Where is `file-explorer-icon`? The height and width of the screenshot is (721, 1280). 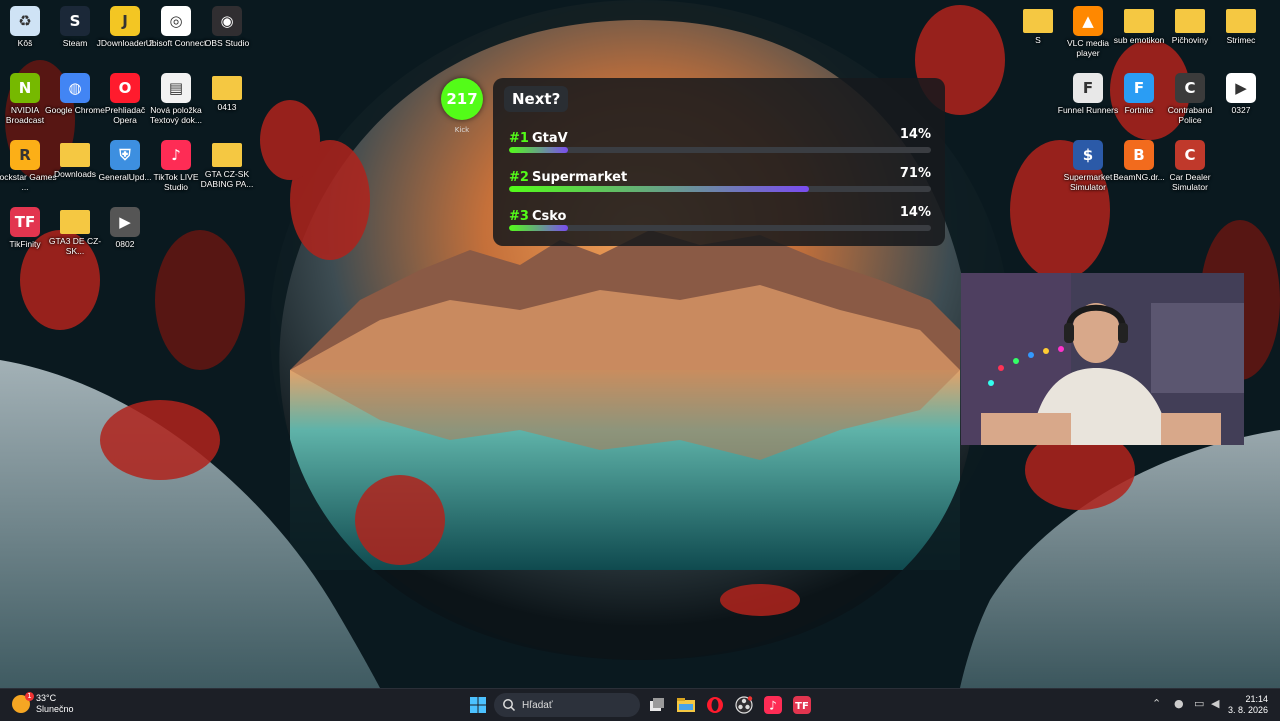
file-explorer-icon is located at coordinates (686, 705).